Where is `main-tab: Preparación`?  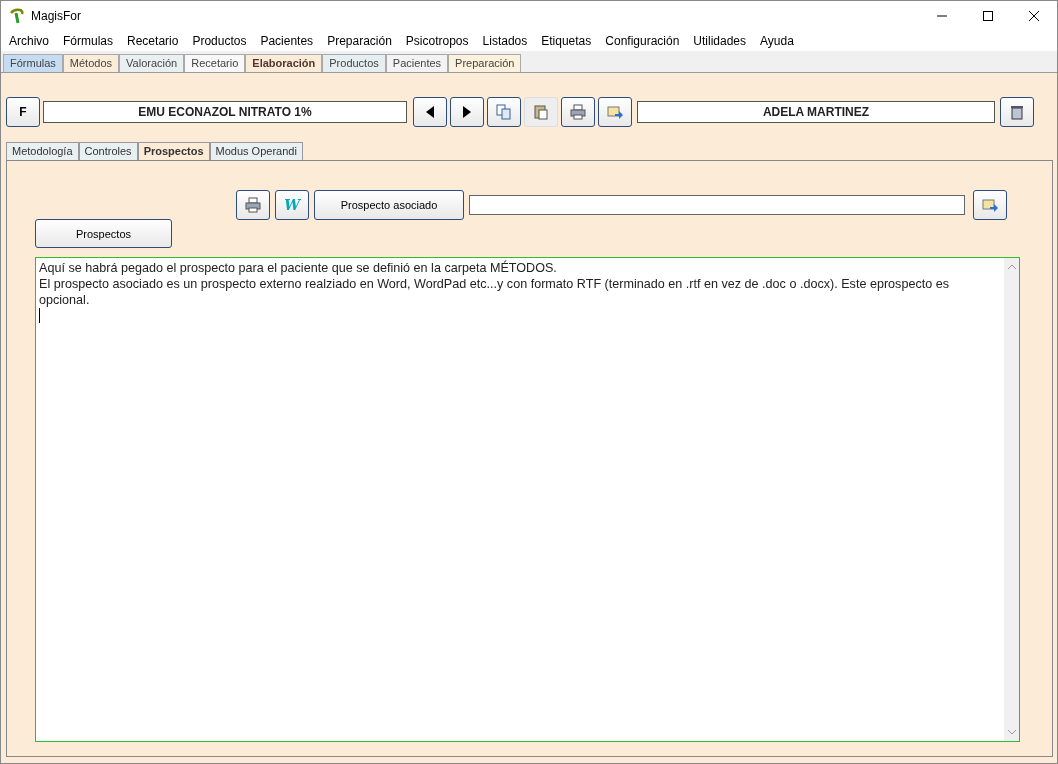 main-tab: Preparación is located at coordinates (485, 63).